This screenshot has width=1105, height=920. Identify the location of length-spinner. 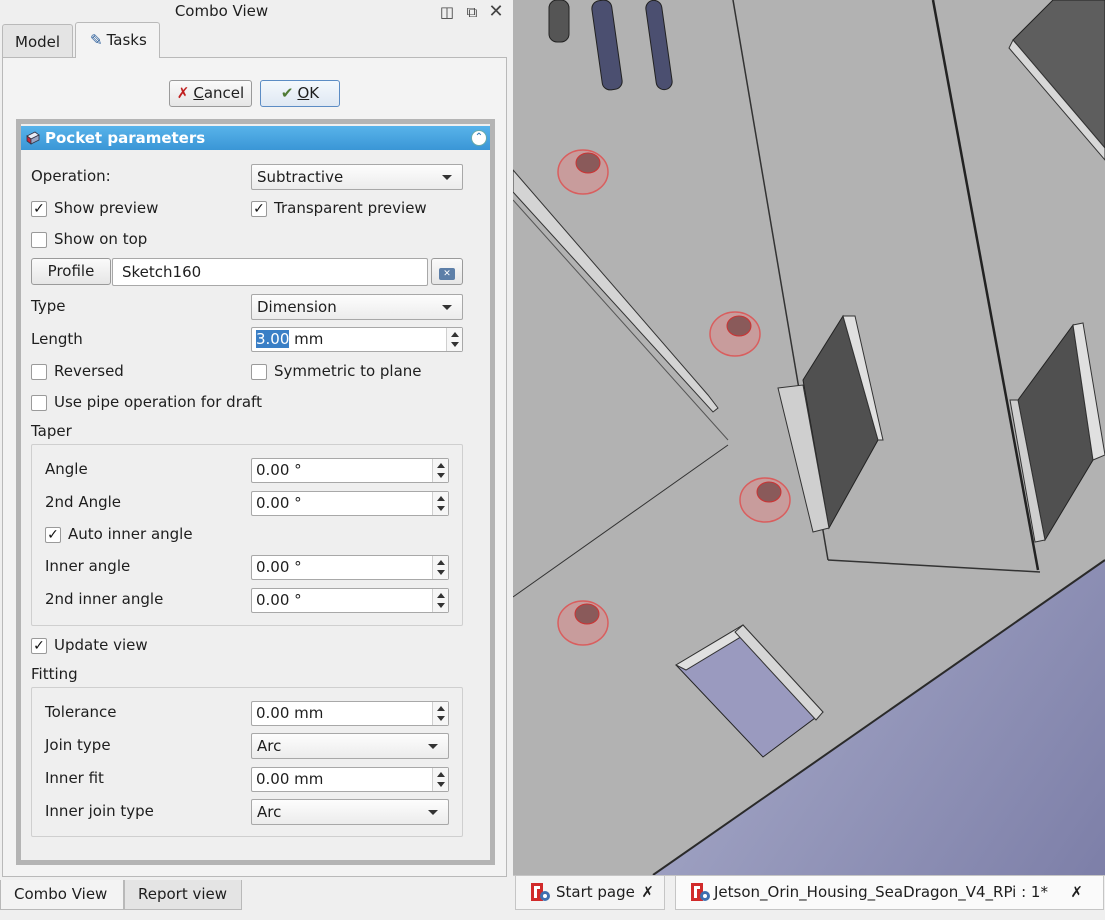
(454, 339).